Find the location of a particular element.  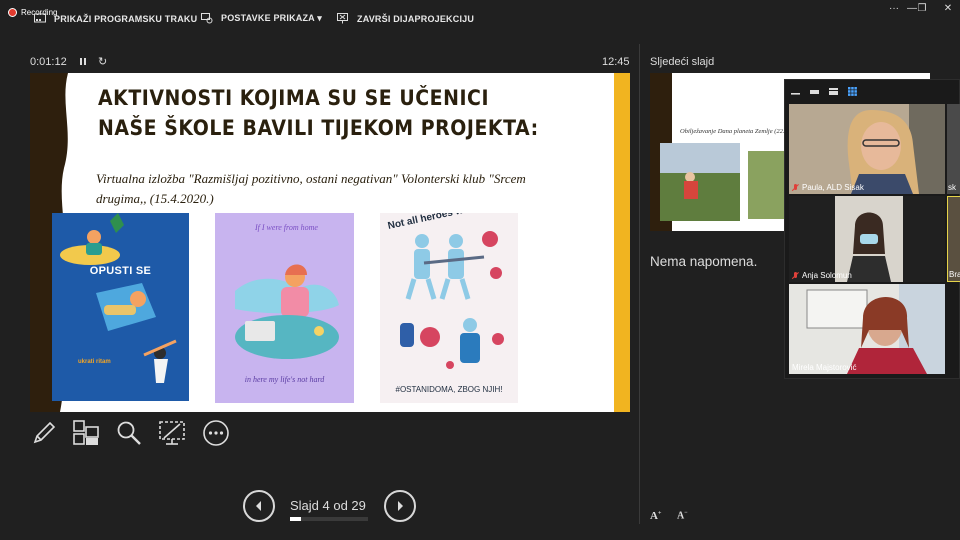

poster-home-bottom-text: in here my life's not hard is located at coordinates (284, 379).